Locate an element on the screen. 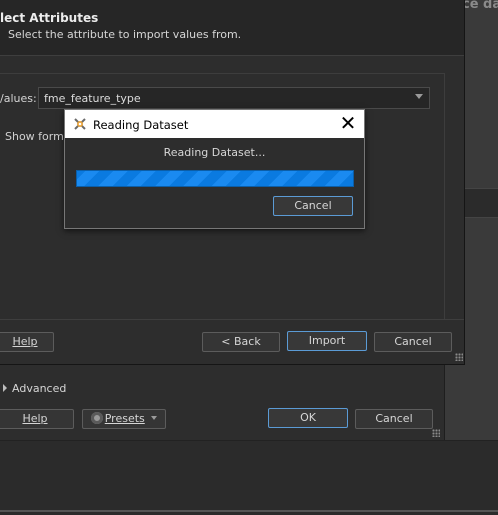  reading-cancel-button: Cancel is located at coordinates (313, 206).